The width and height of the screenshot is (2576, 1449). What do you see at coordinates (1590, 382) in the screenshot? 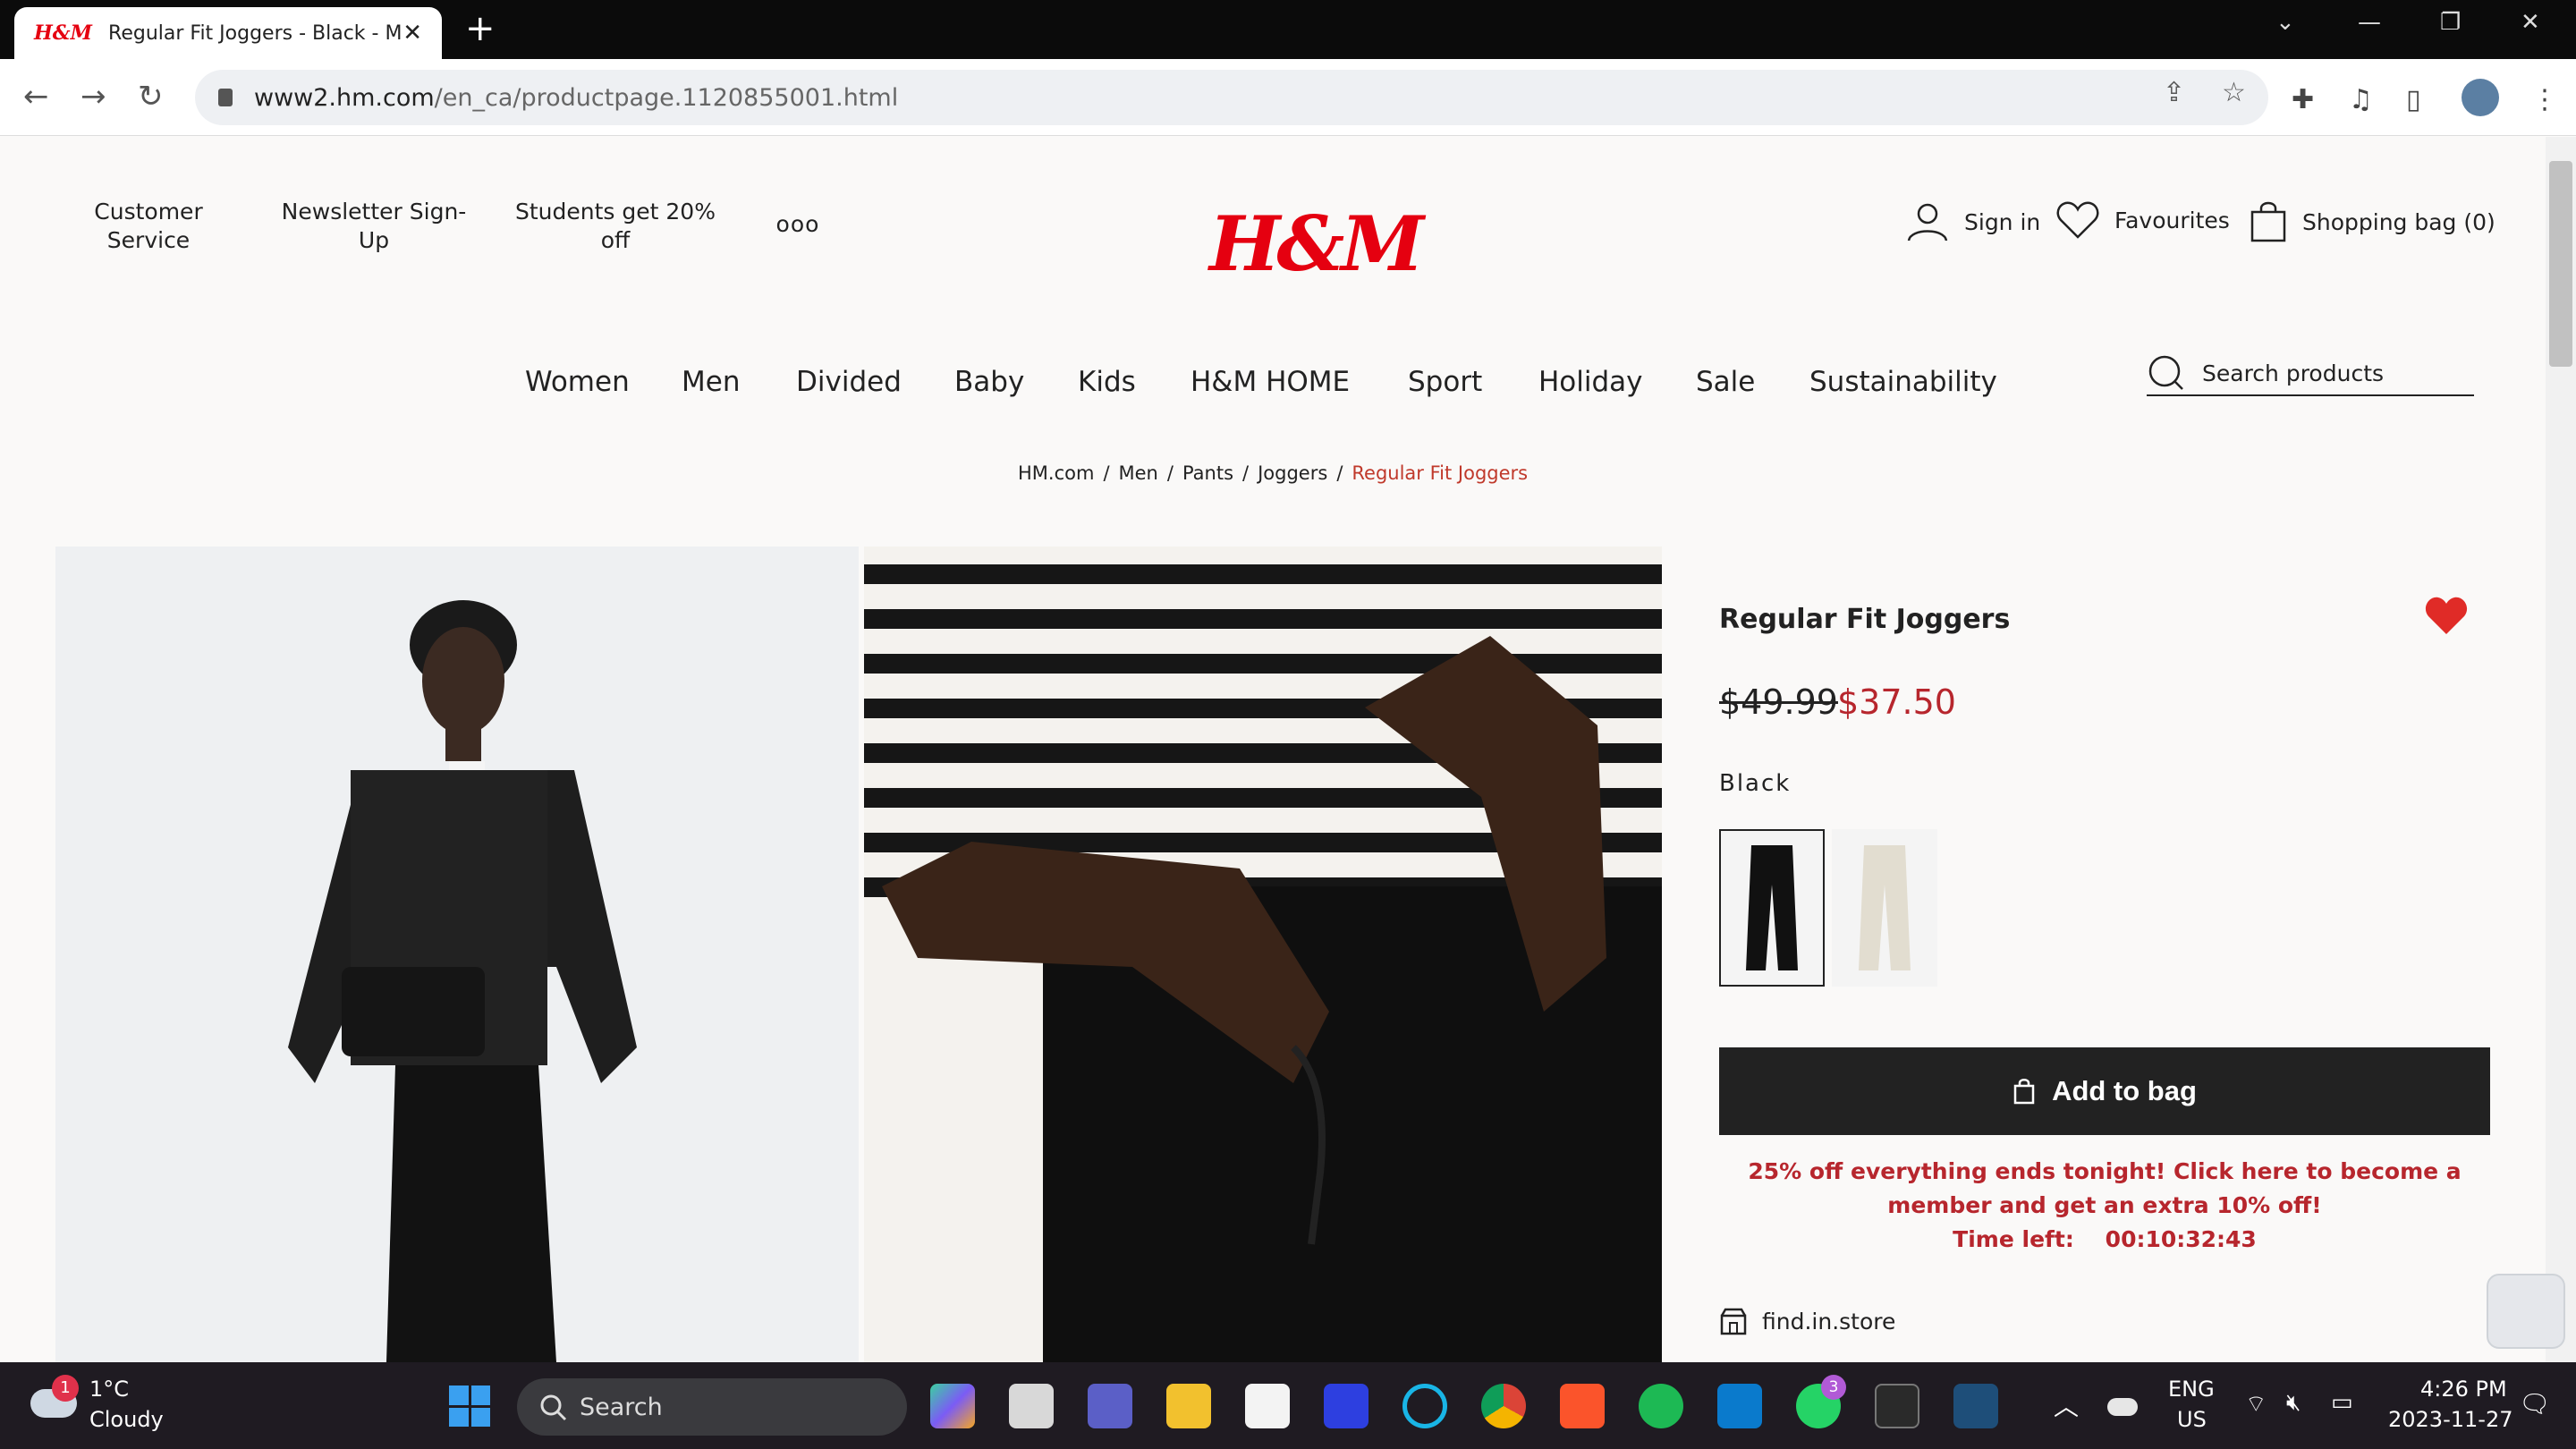
I see `nav-holiday: Holiday` at bounding box center [1590, 382].